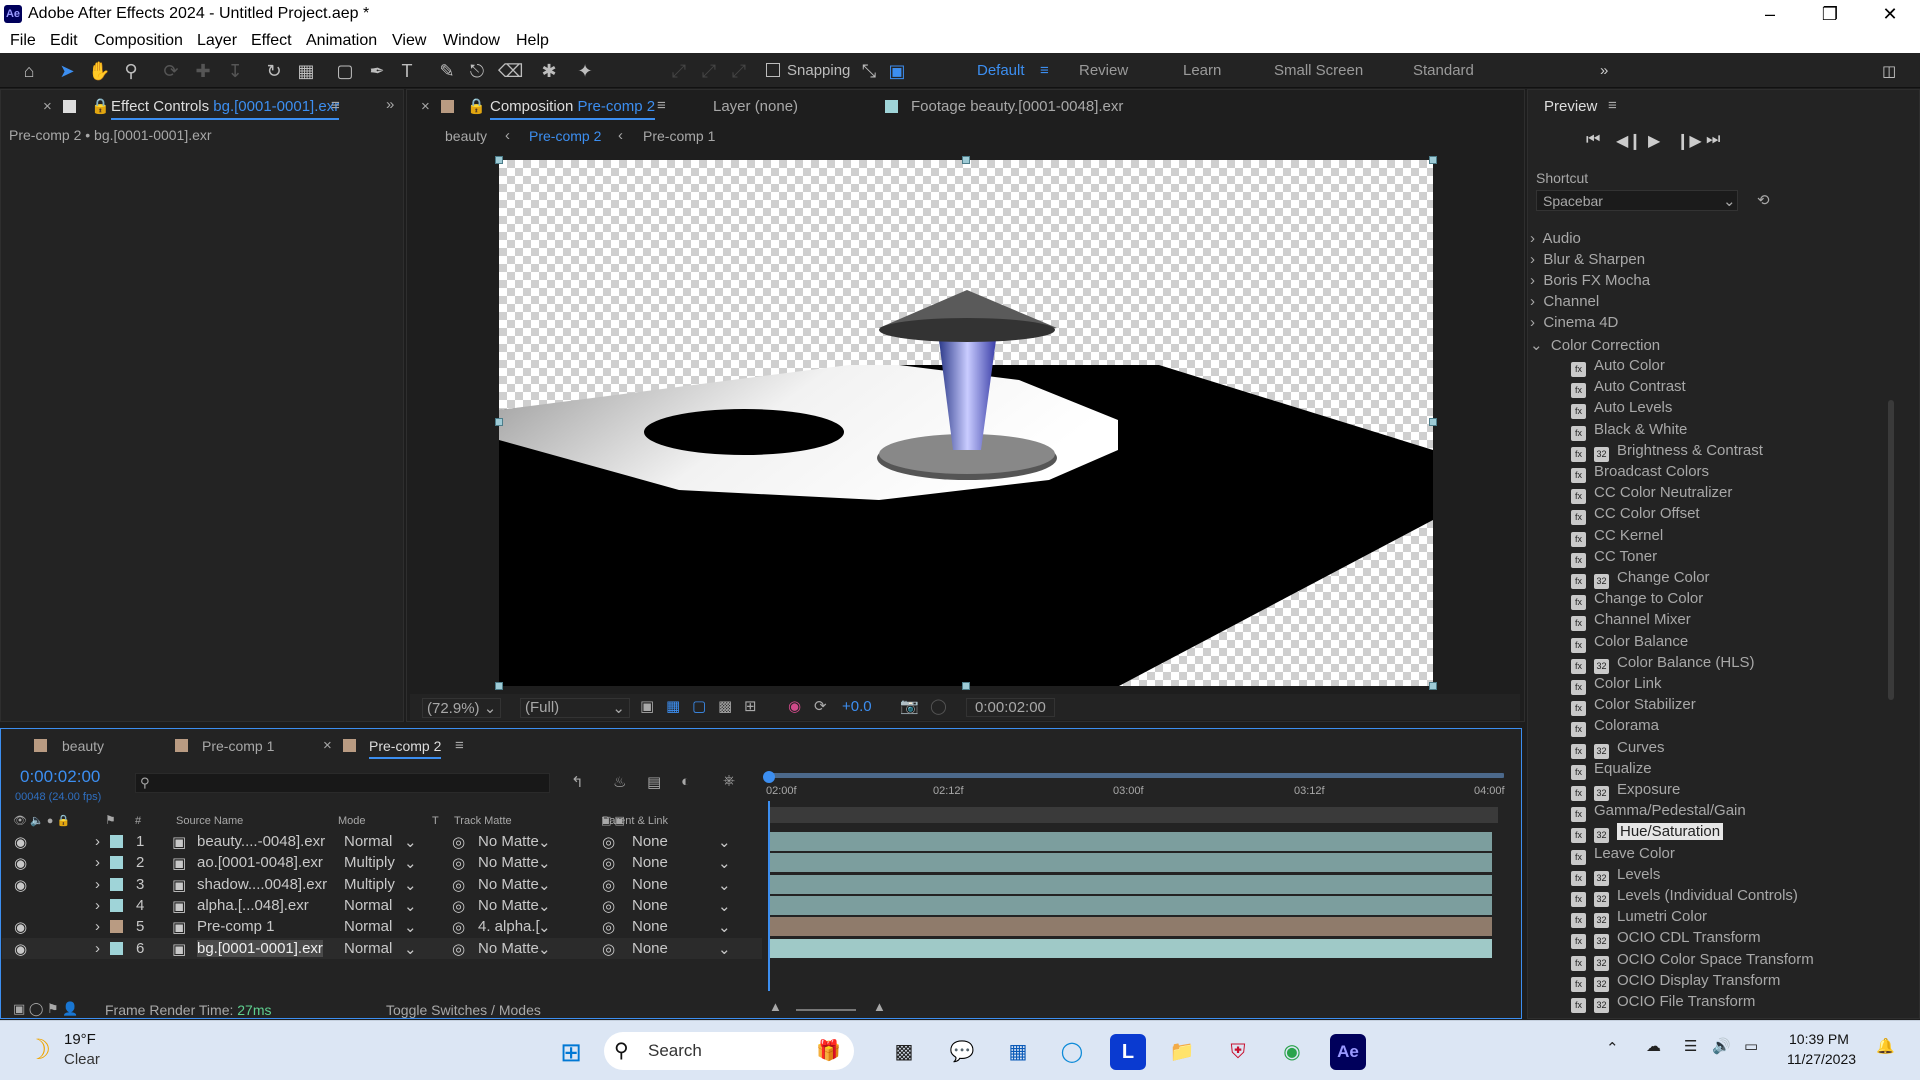 The width and height of the screenshot is (1920, 1080). I want to click on effect-item: fx CC Color Offset, so click(1635, 515).